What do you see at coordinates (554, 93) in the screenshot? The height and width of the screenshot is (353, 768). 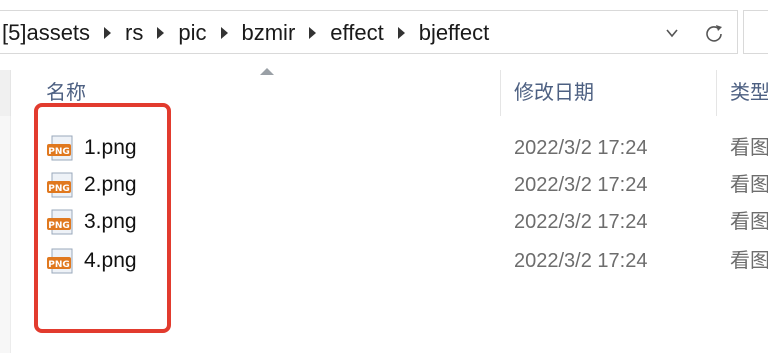 I see `column-header-date: 修改日期` at bounding box center [554, 93].